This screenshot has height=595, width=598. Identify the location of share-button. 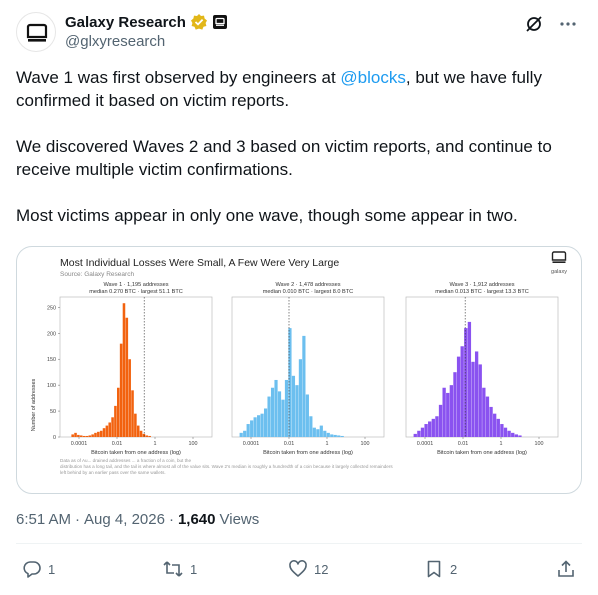
(566, 569).